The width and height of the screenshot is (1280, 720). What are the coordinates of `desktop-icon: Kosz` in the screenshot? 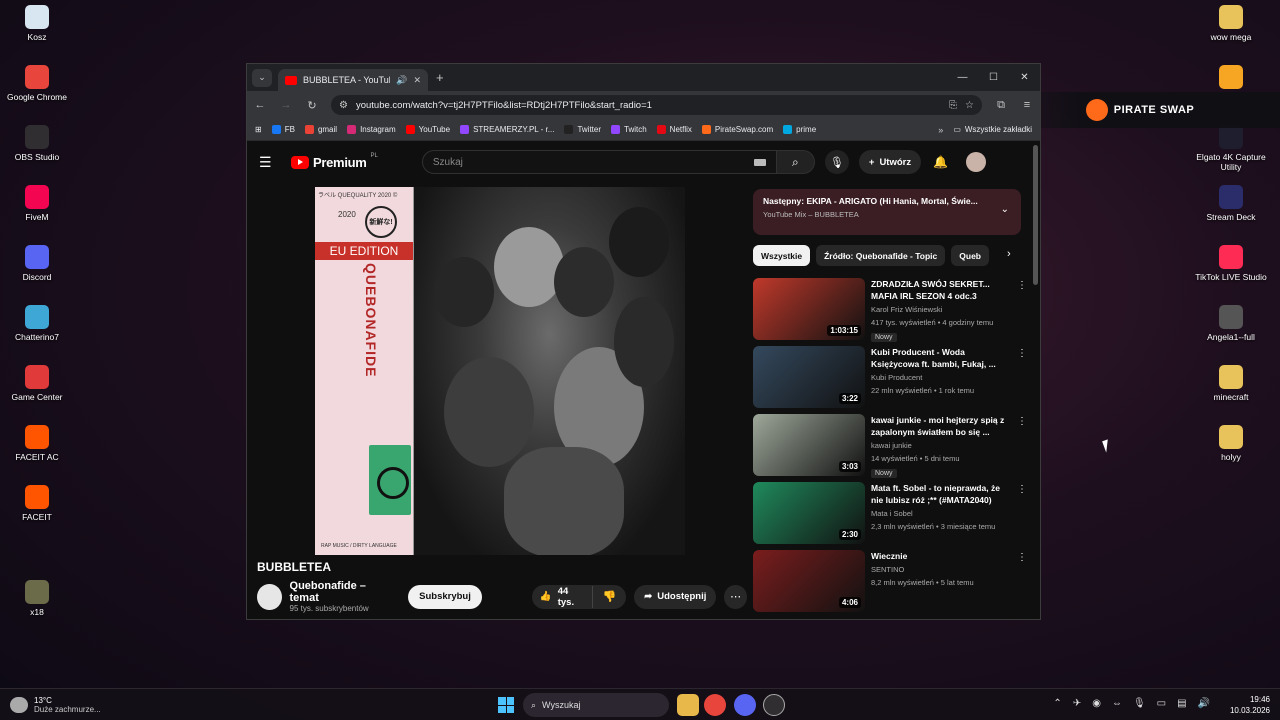 It's located at (37, 23).